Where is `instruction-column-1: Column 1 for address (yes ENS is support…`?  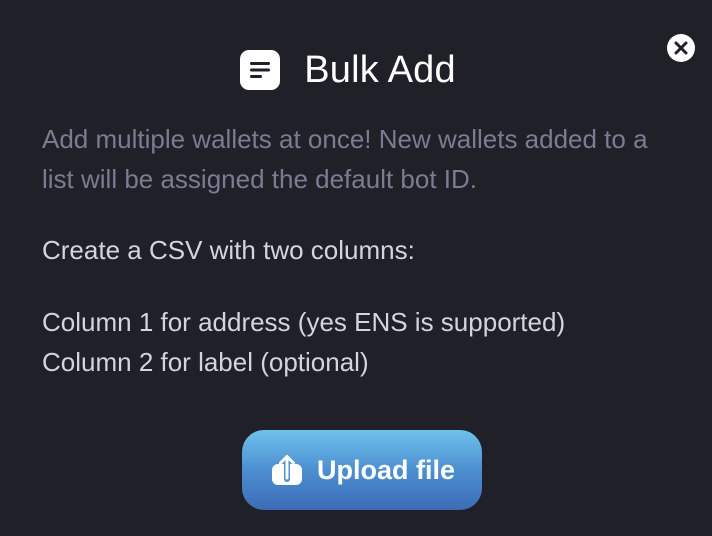 instruction-column-1: Column 1 for address (yes ENS is support… is located at coordinates (304, 322).